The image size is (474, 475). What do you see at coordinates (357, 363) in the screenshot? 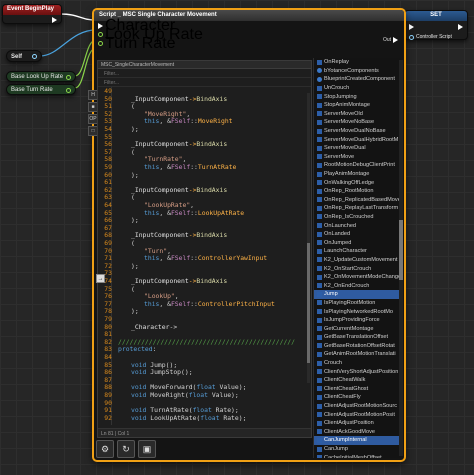
I see `member-list-item: Crouch` at bounding box center [357, 363].